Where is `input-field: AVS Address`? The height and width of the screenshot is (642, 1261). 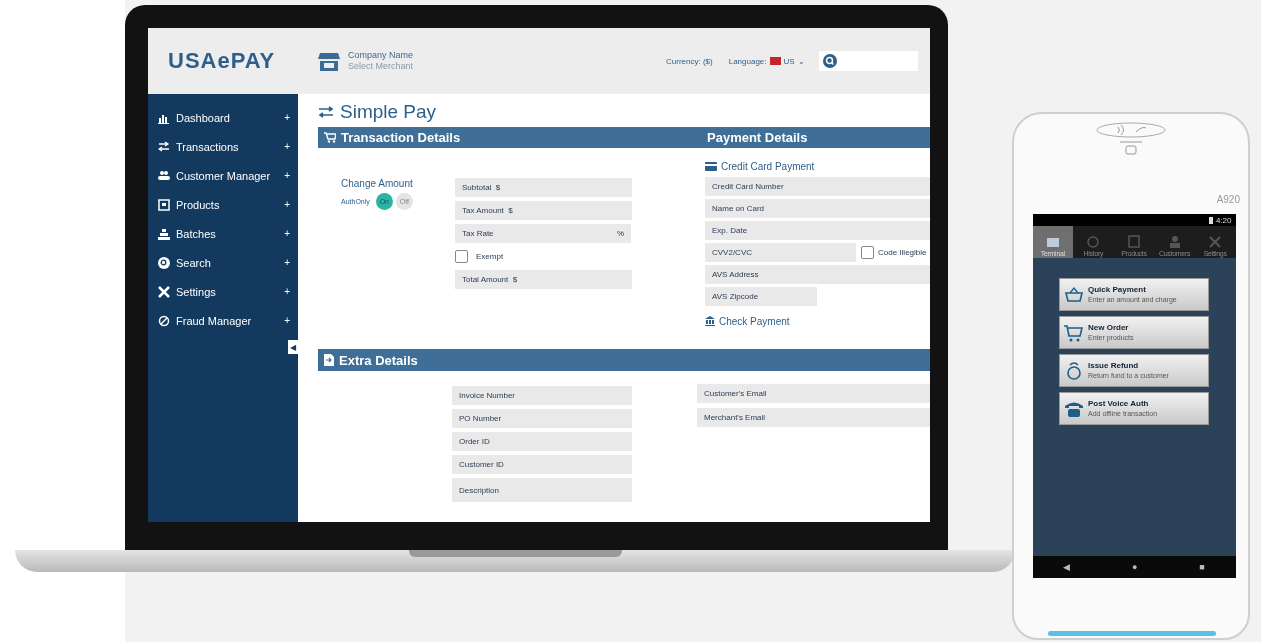 input-field: AVS Address is located at coordinates (817, 274).